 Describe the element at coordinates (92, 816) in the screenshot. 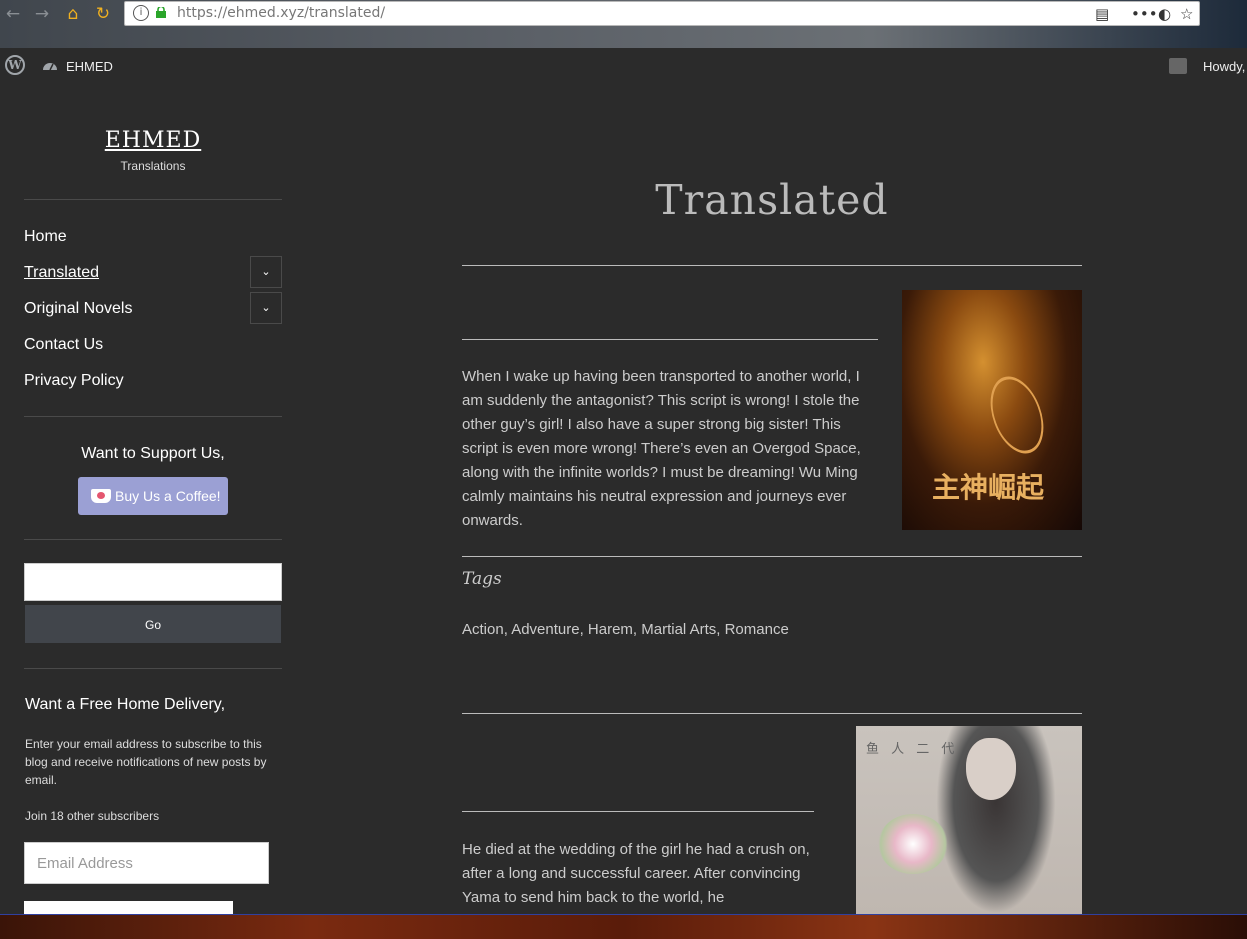

I see `subscriber-count: Join 18 other subscribers` at that location.